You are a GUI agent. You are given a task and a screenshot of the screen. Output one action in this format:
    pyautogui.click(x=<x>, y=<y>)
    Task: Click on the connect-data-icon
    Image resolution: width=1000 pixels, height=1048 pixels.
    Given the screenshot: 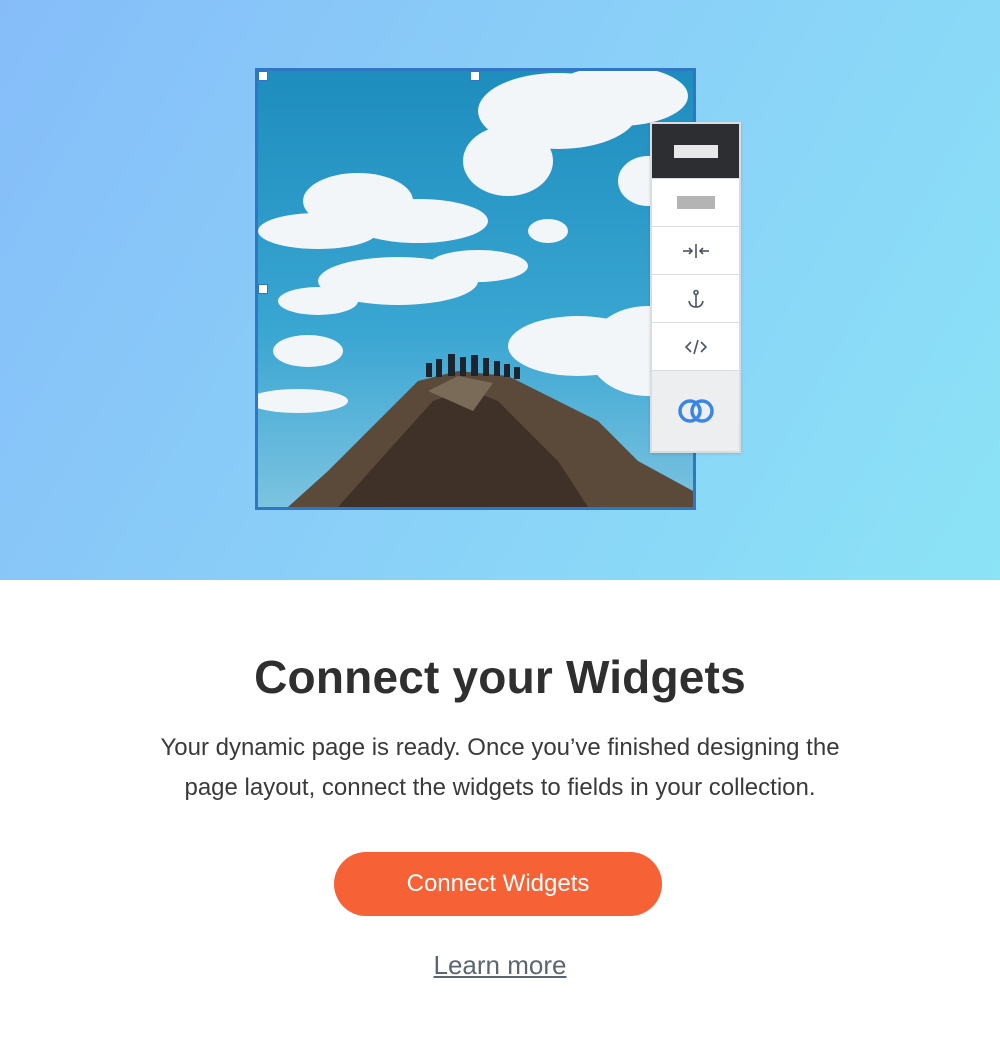 What is the action you would take?
    pyautogui.click(x=696, y=411)
    